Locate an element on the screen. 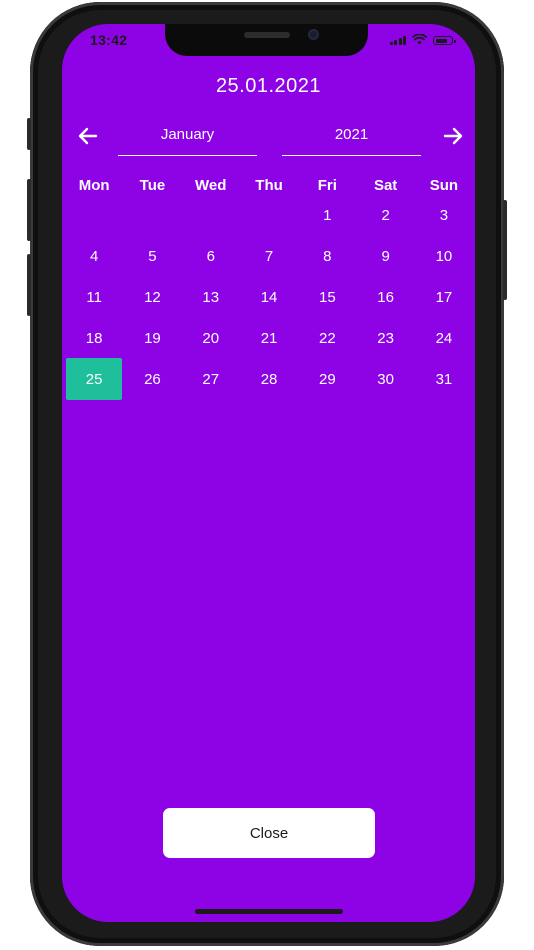  prev-month-button is located at coordinates (88, 136).